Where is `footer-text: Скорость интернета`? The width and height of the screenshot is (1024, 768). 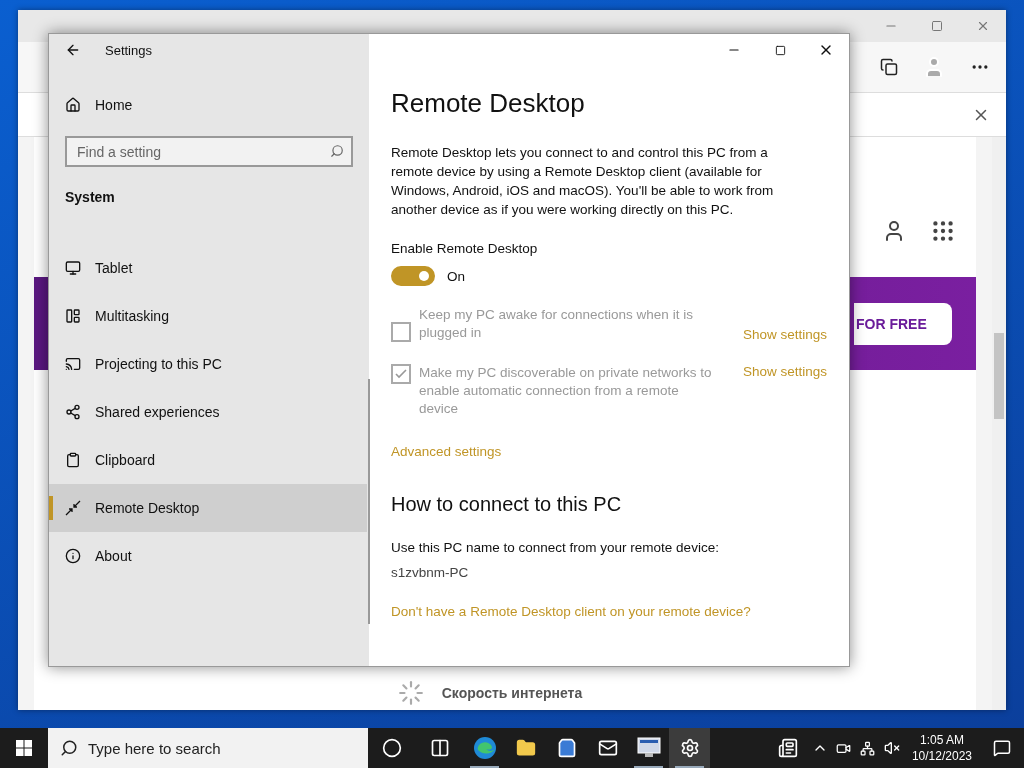 footer-text: Скорость интернета is located at coordinates (512, 693).